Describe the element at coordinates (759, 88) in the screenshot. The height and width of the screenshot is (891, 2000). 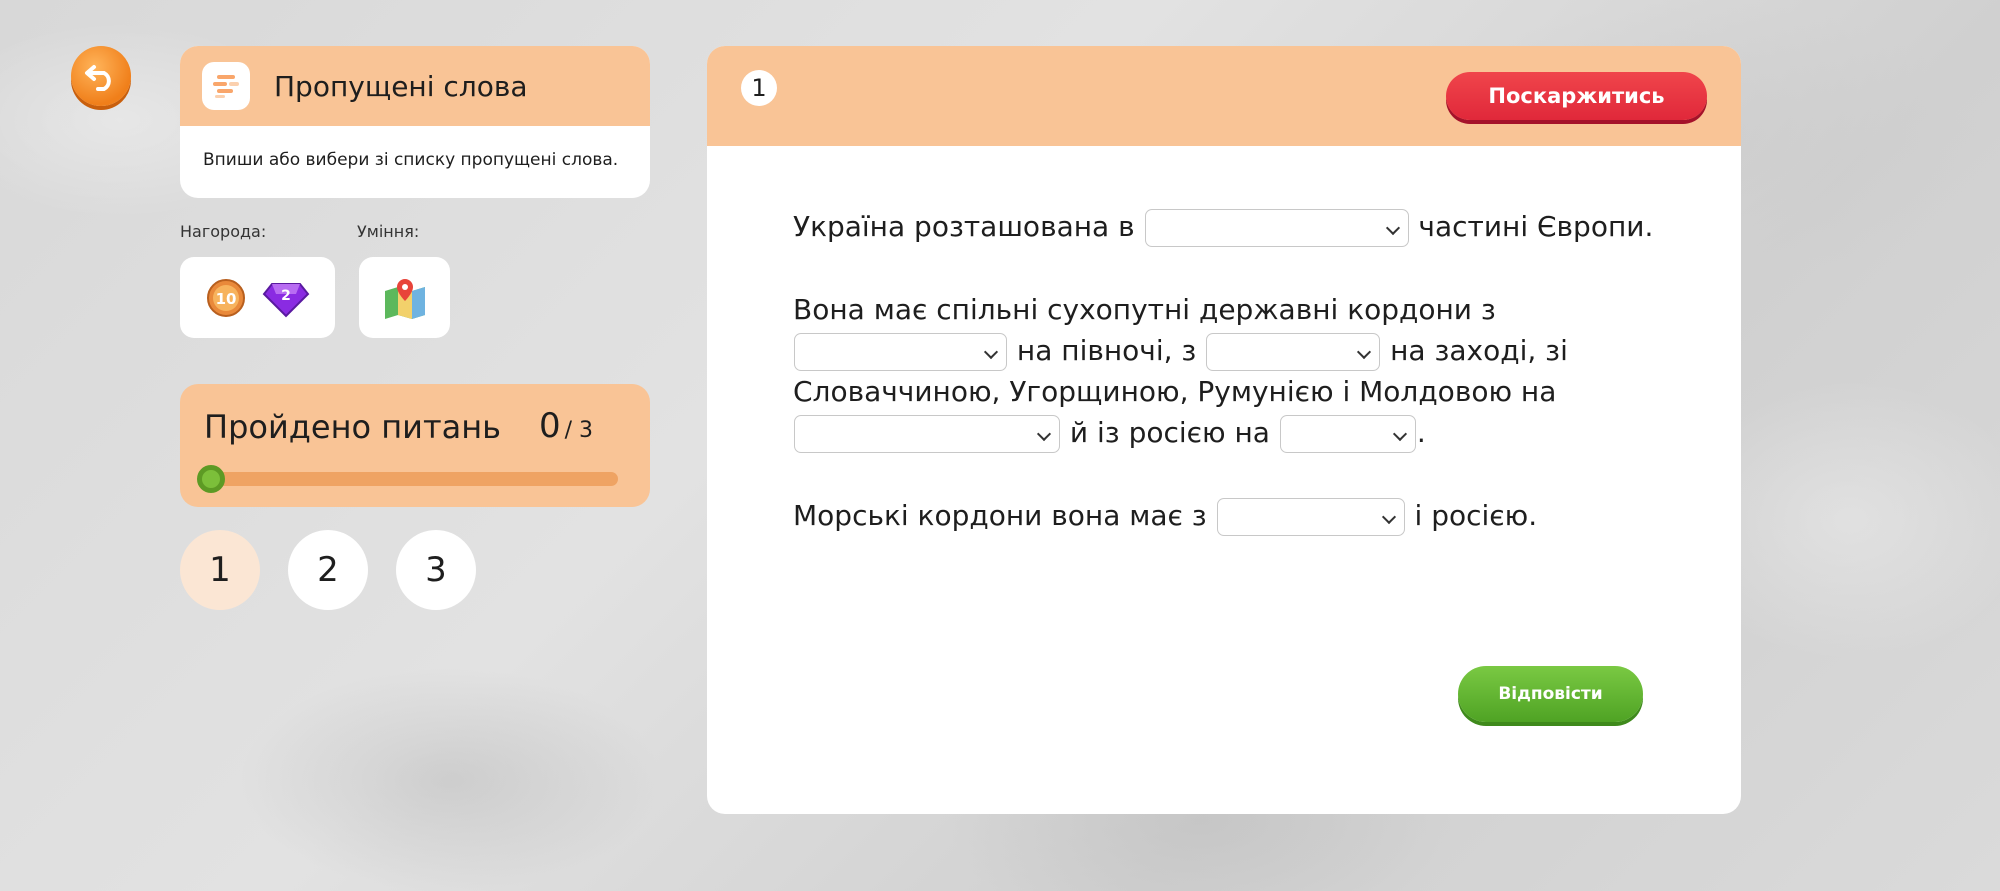
I see `question-number-badge: 1` at that location.